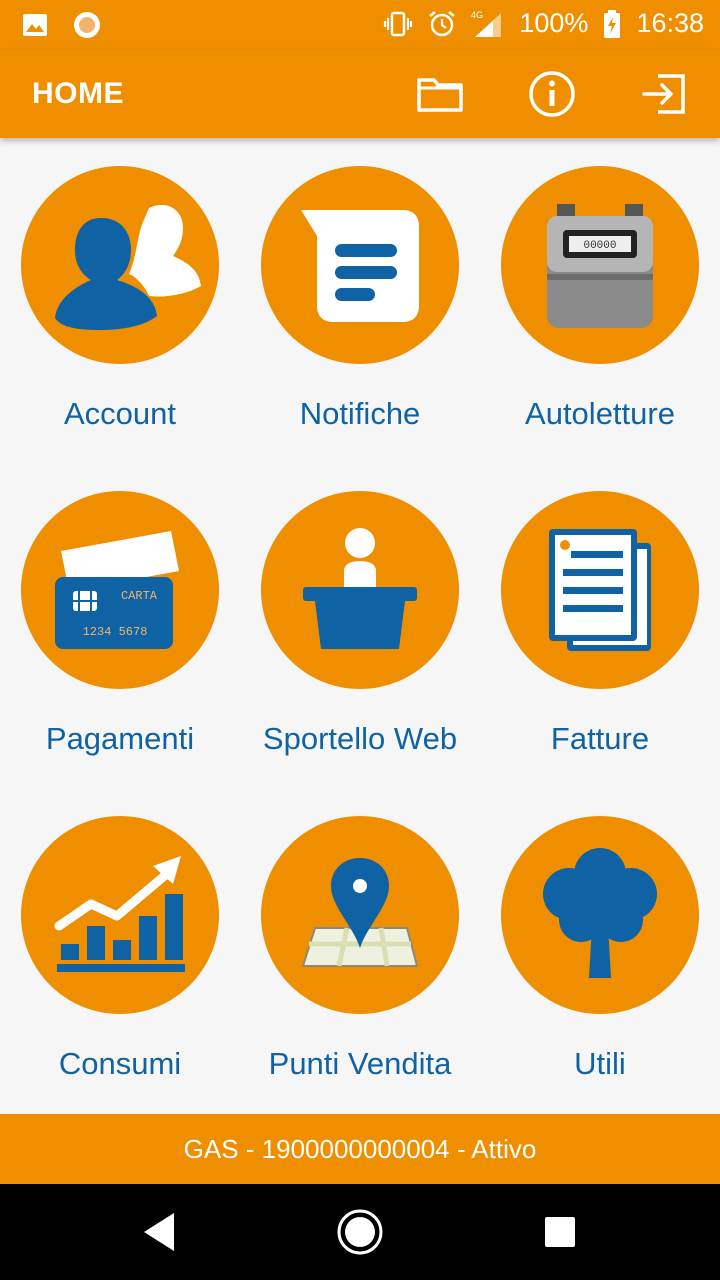 The width and height of the screenshot is (720, 1280). I want to click on info-icon, so click(552, 94).